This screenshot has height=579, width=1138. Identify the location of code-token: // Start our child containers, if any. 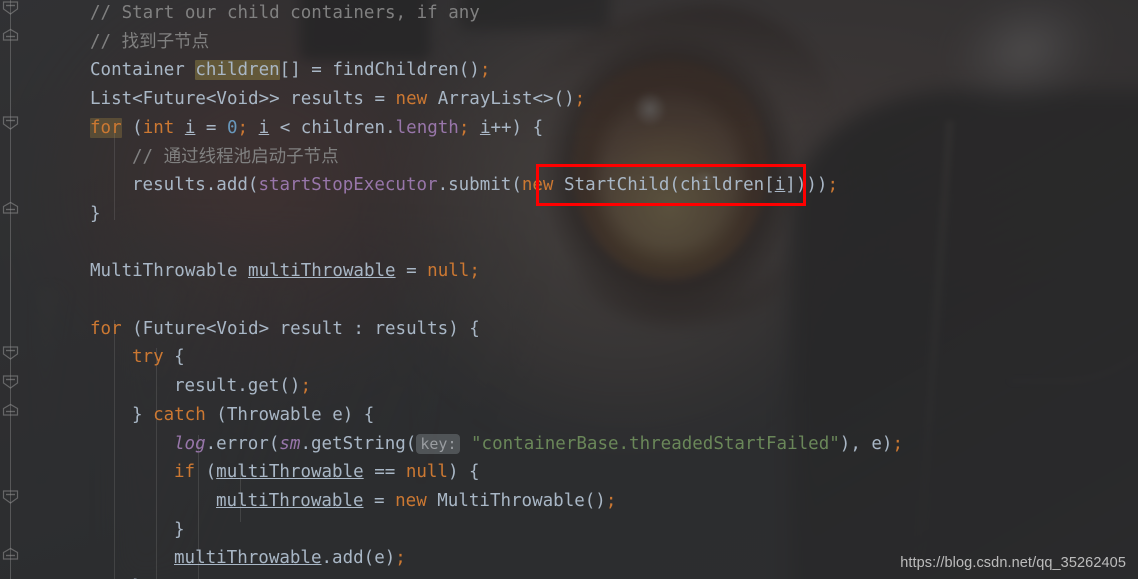
(285, 13).